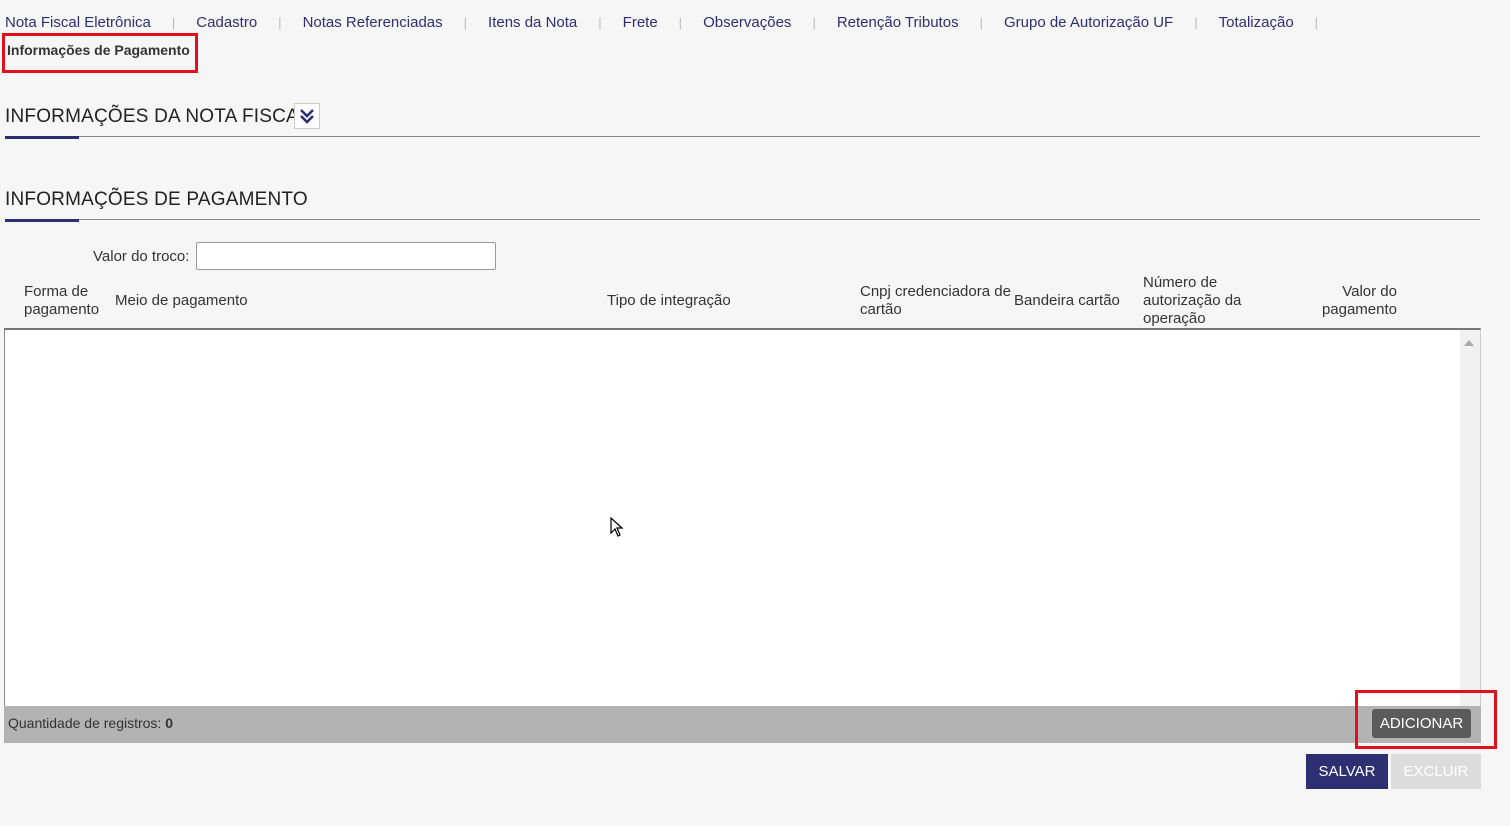 The height and width of the screenshot is (826, 1510). I want to click on active-tab-label: Informações de Pagamento, so click(98, 50).